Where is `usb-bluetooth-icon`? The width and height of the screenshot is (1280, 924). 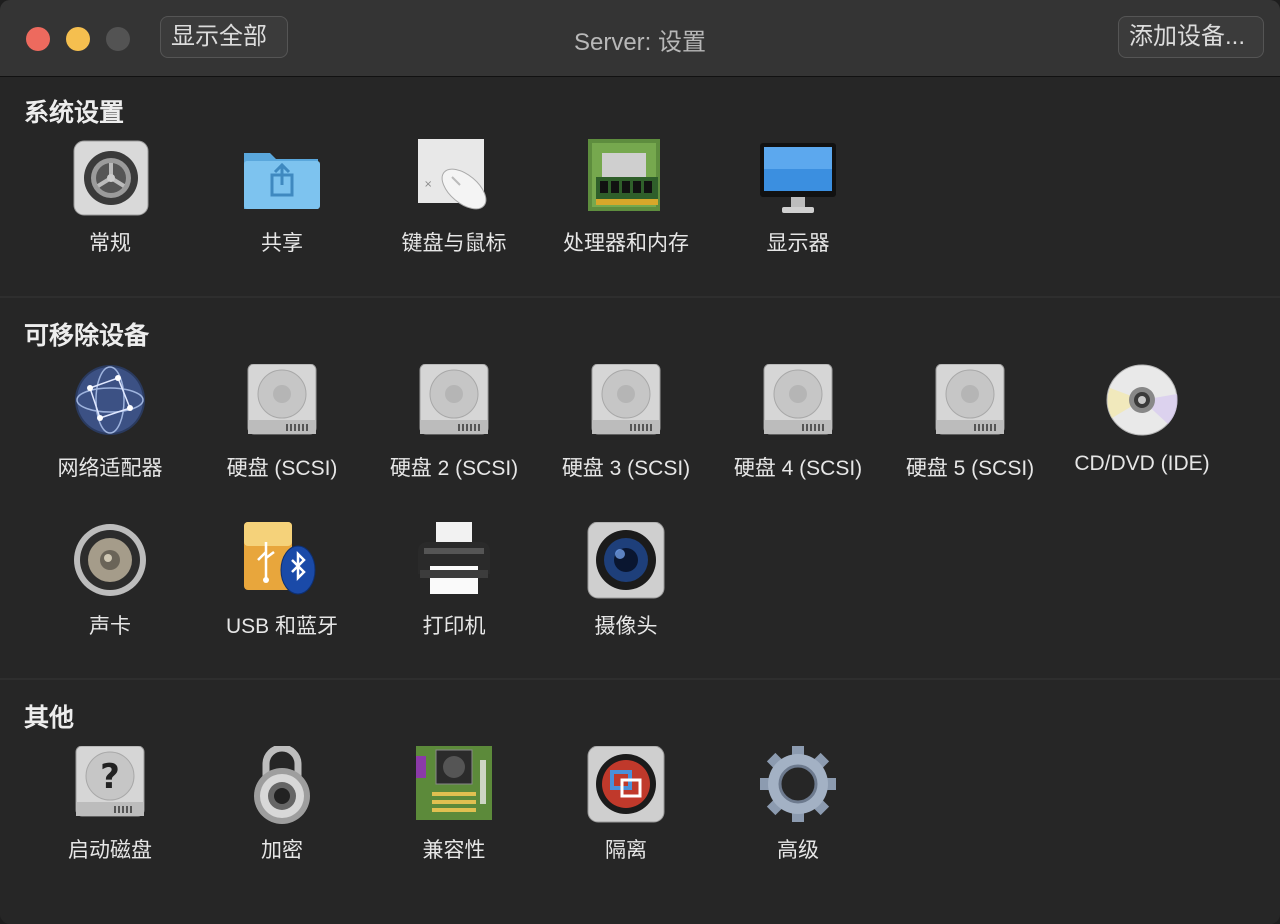 usb-bluetooth-icon is located at coordinates (282, 562).